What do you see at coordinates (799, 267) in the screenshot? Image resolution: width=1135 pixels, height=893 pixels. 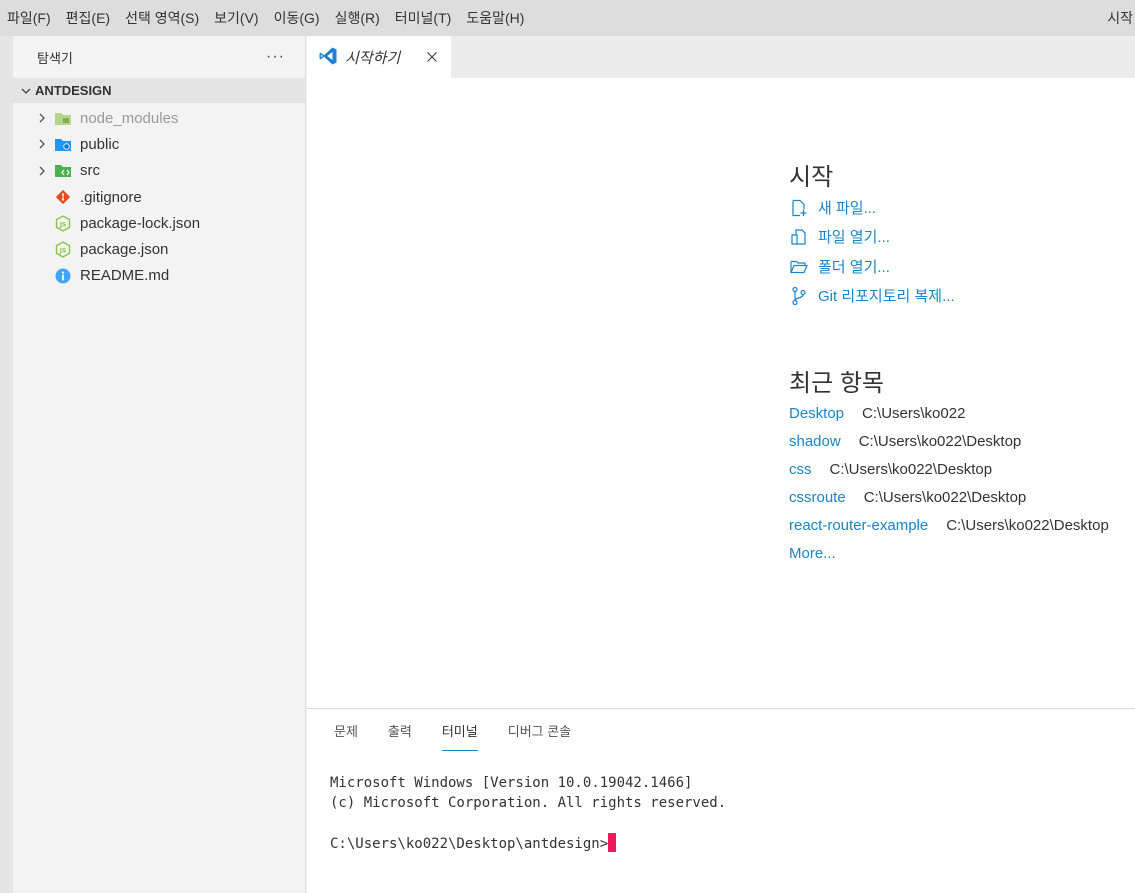 I see `open-folder-icon` at bounding box center [799, 267].